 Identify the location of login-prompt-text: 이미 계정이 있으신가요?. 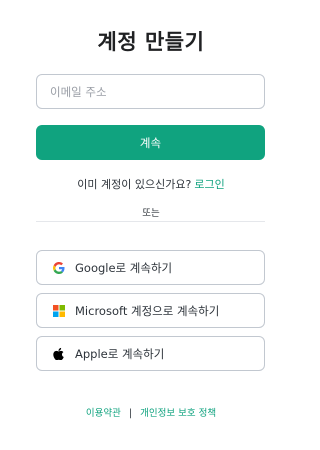
(134, 184).